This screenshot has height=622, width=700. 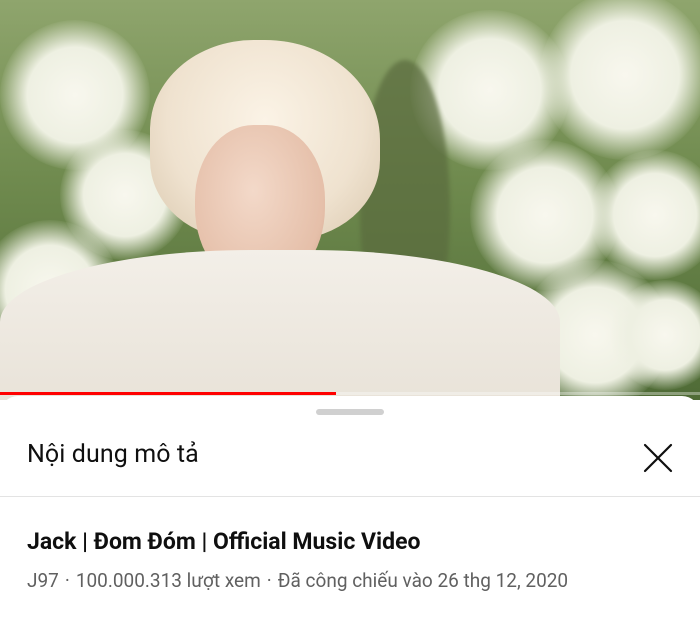 I want to click on view-count: 100.000.313 lượt xem, so click(x=168, y=580).